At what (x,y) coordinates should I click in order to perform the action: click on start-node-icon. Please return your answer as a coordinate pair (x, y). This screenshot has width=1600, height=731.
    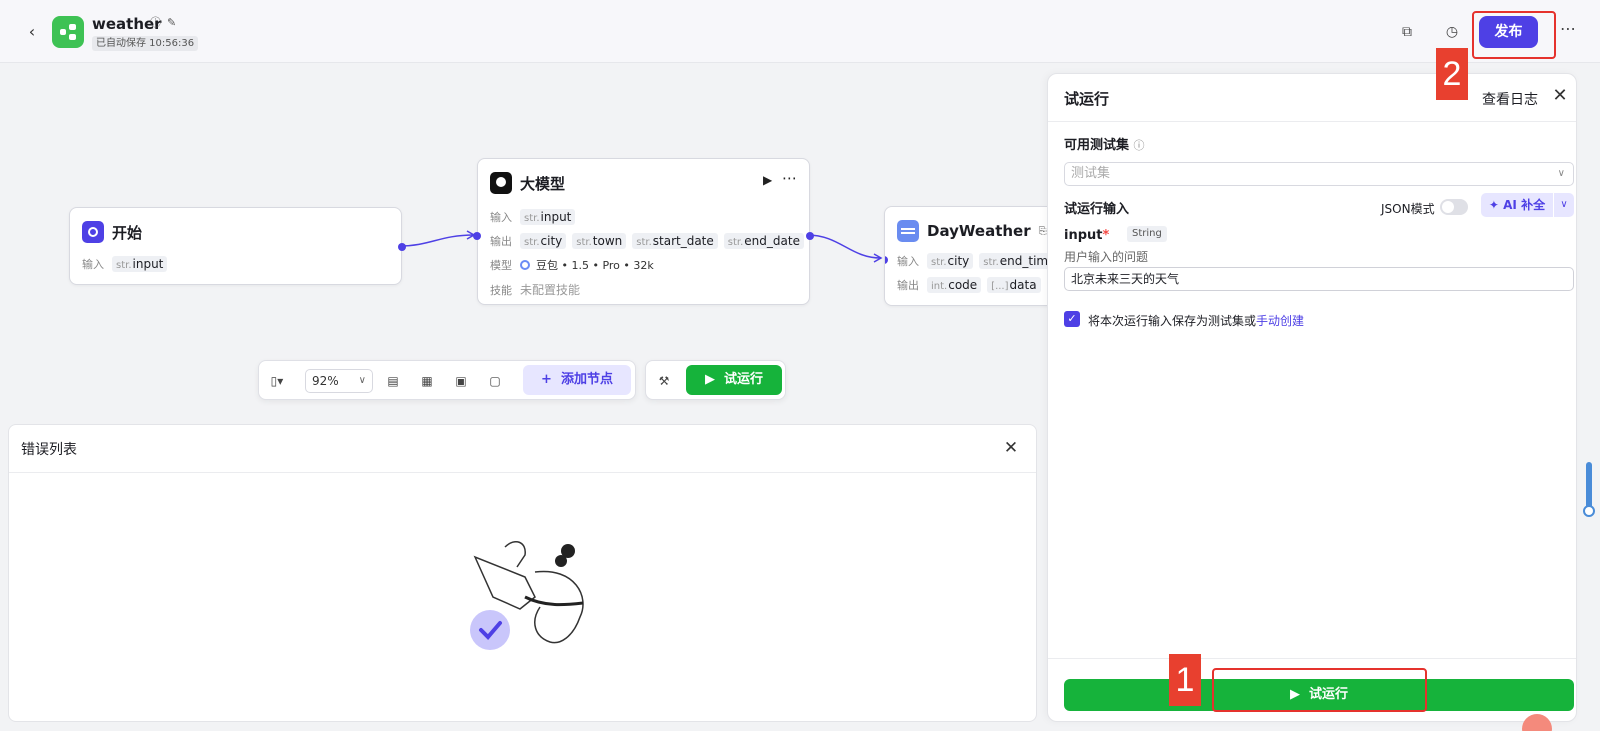
    Looking at the image, I should click on (93, 232).